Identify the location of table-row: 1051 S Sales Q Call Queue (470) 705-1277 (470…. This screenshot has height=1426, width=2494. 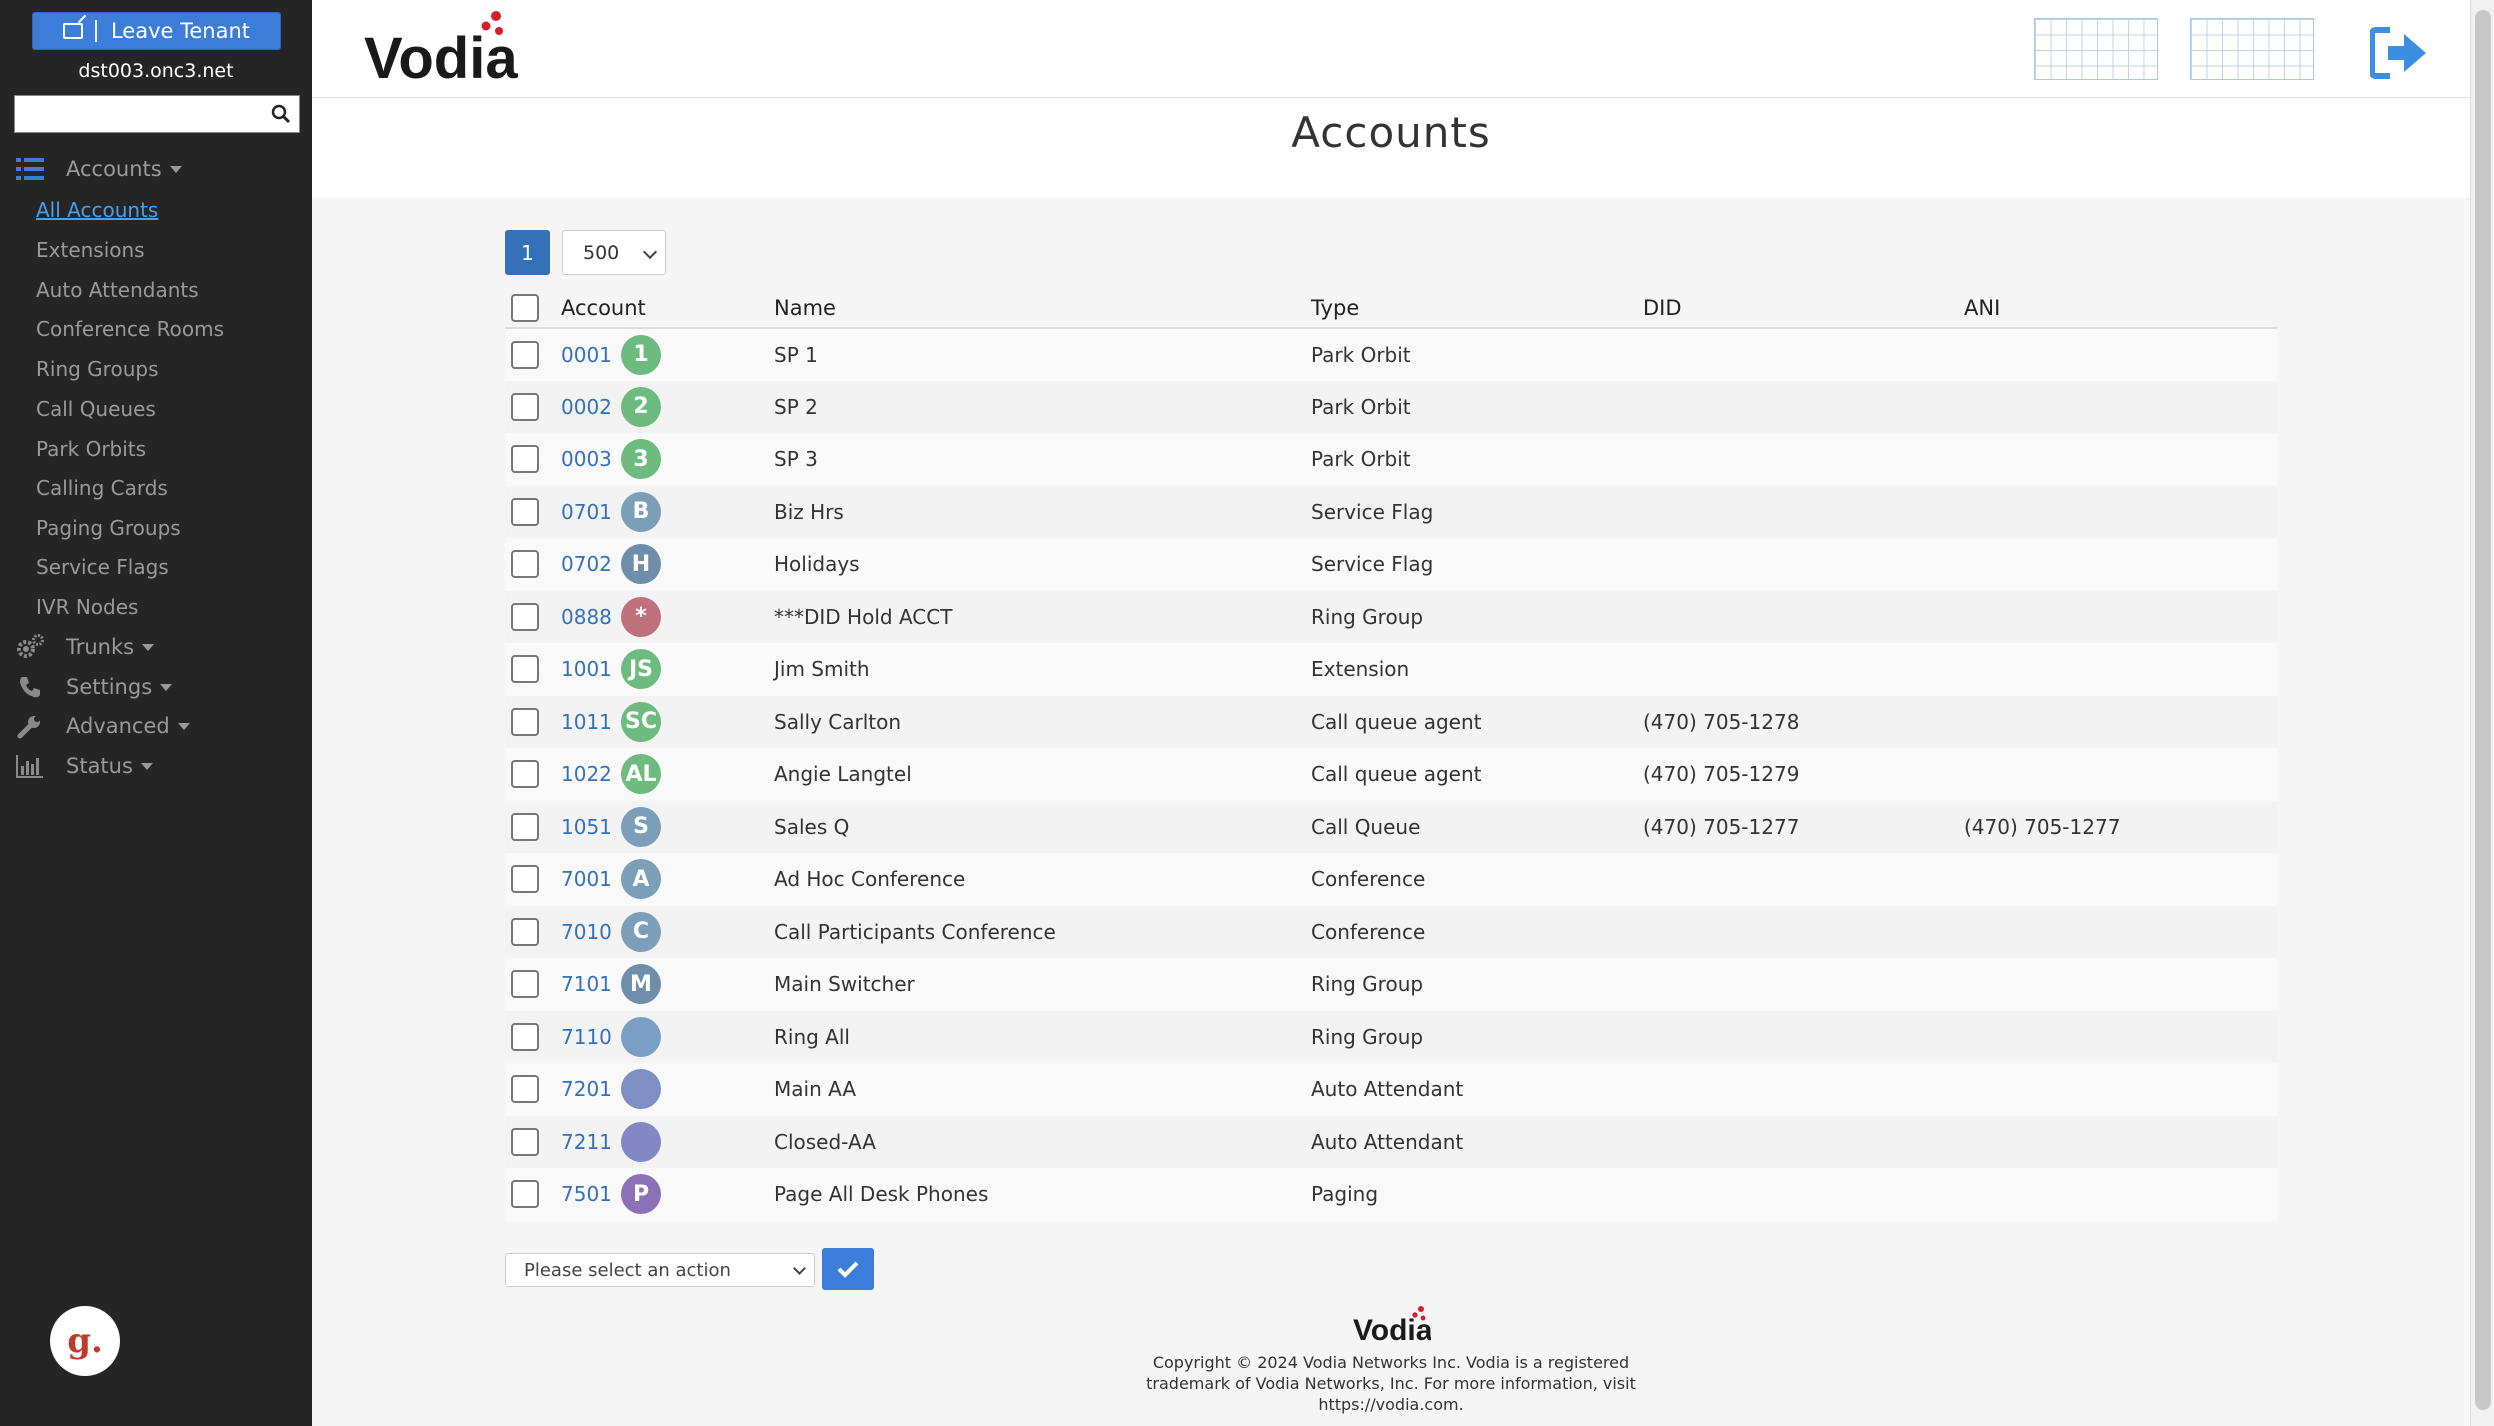
(1391, 826).